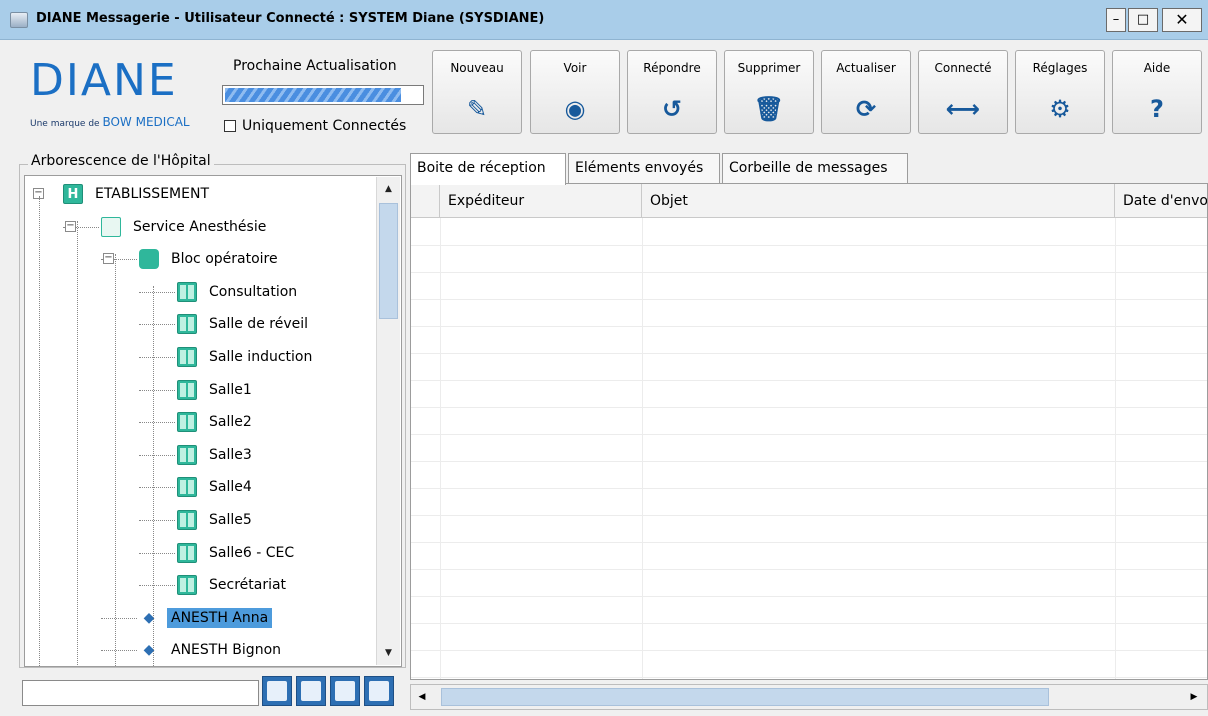 This screenshot has height=716, width=1208. I want to click on trash-icon: 🗑, so click(769, 109).